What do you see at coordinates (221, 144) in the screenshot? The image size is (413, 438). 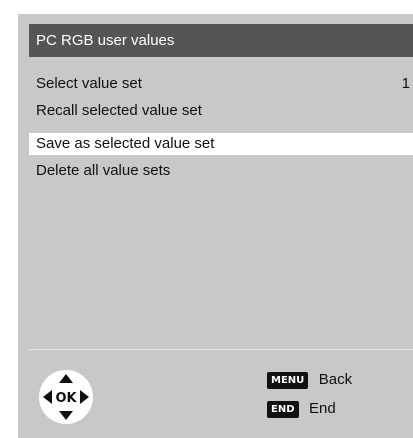 I see `menu-item-save-value-set: Save as selected value set` at bounding box center [221, 144].